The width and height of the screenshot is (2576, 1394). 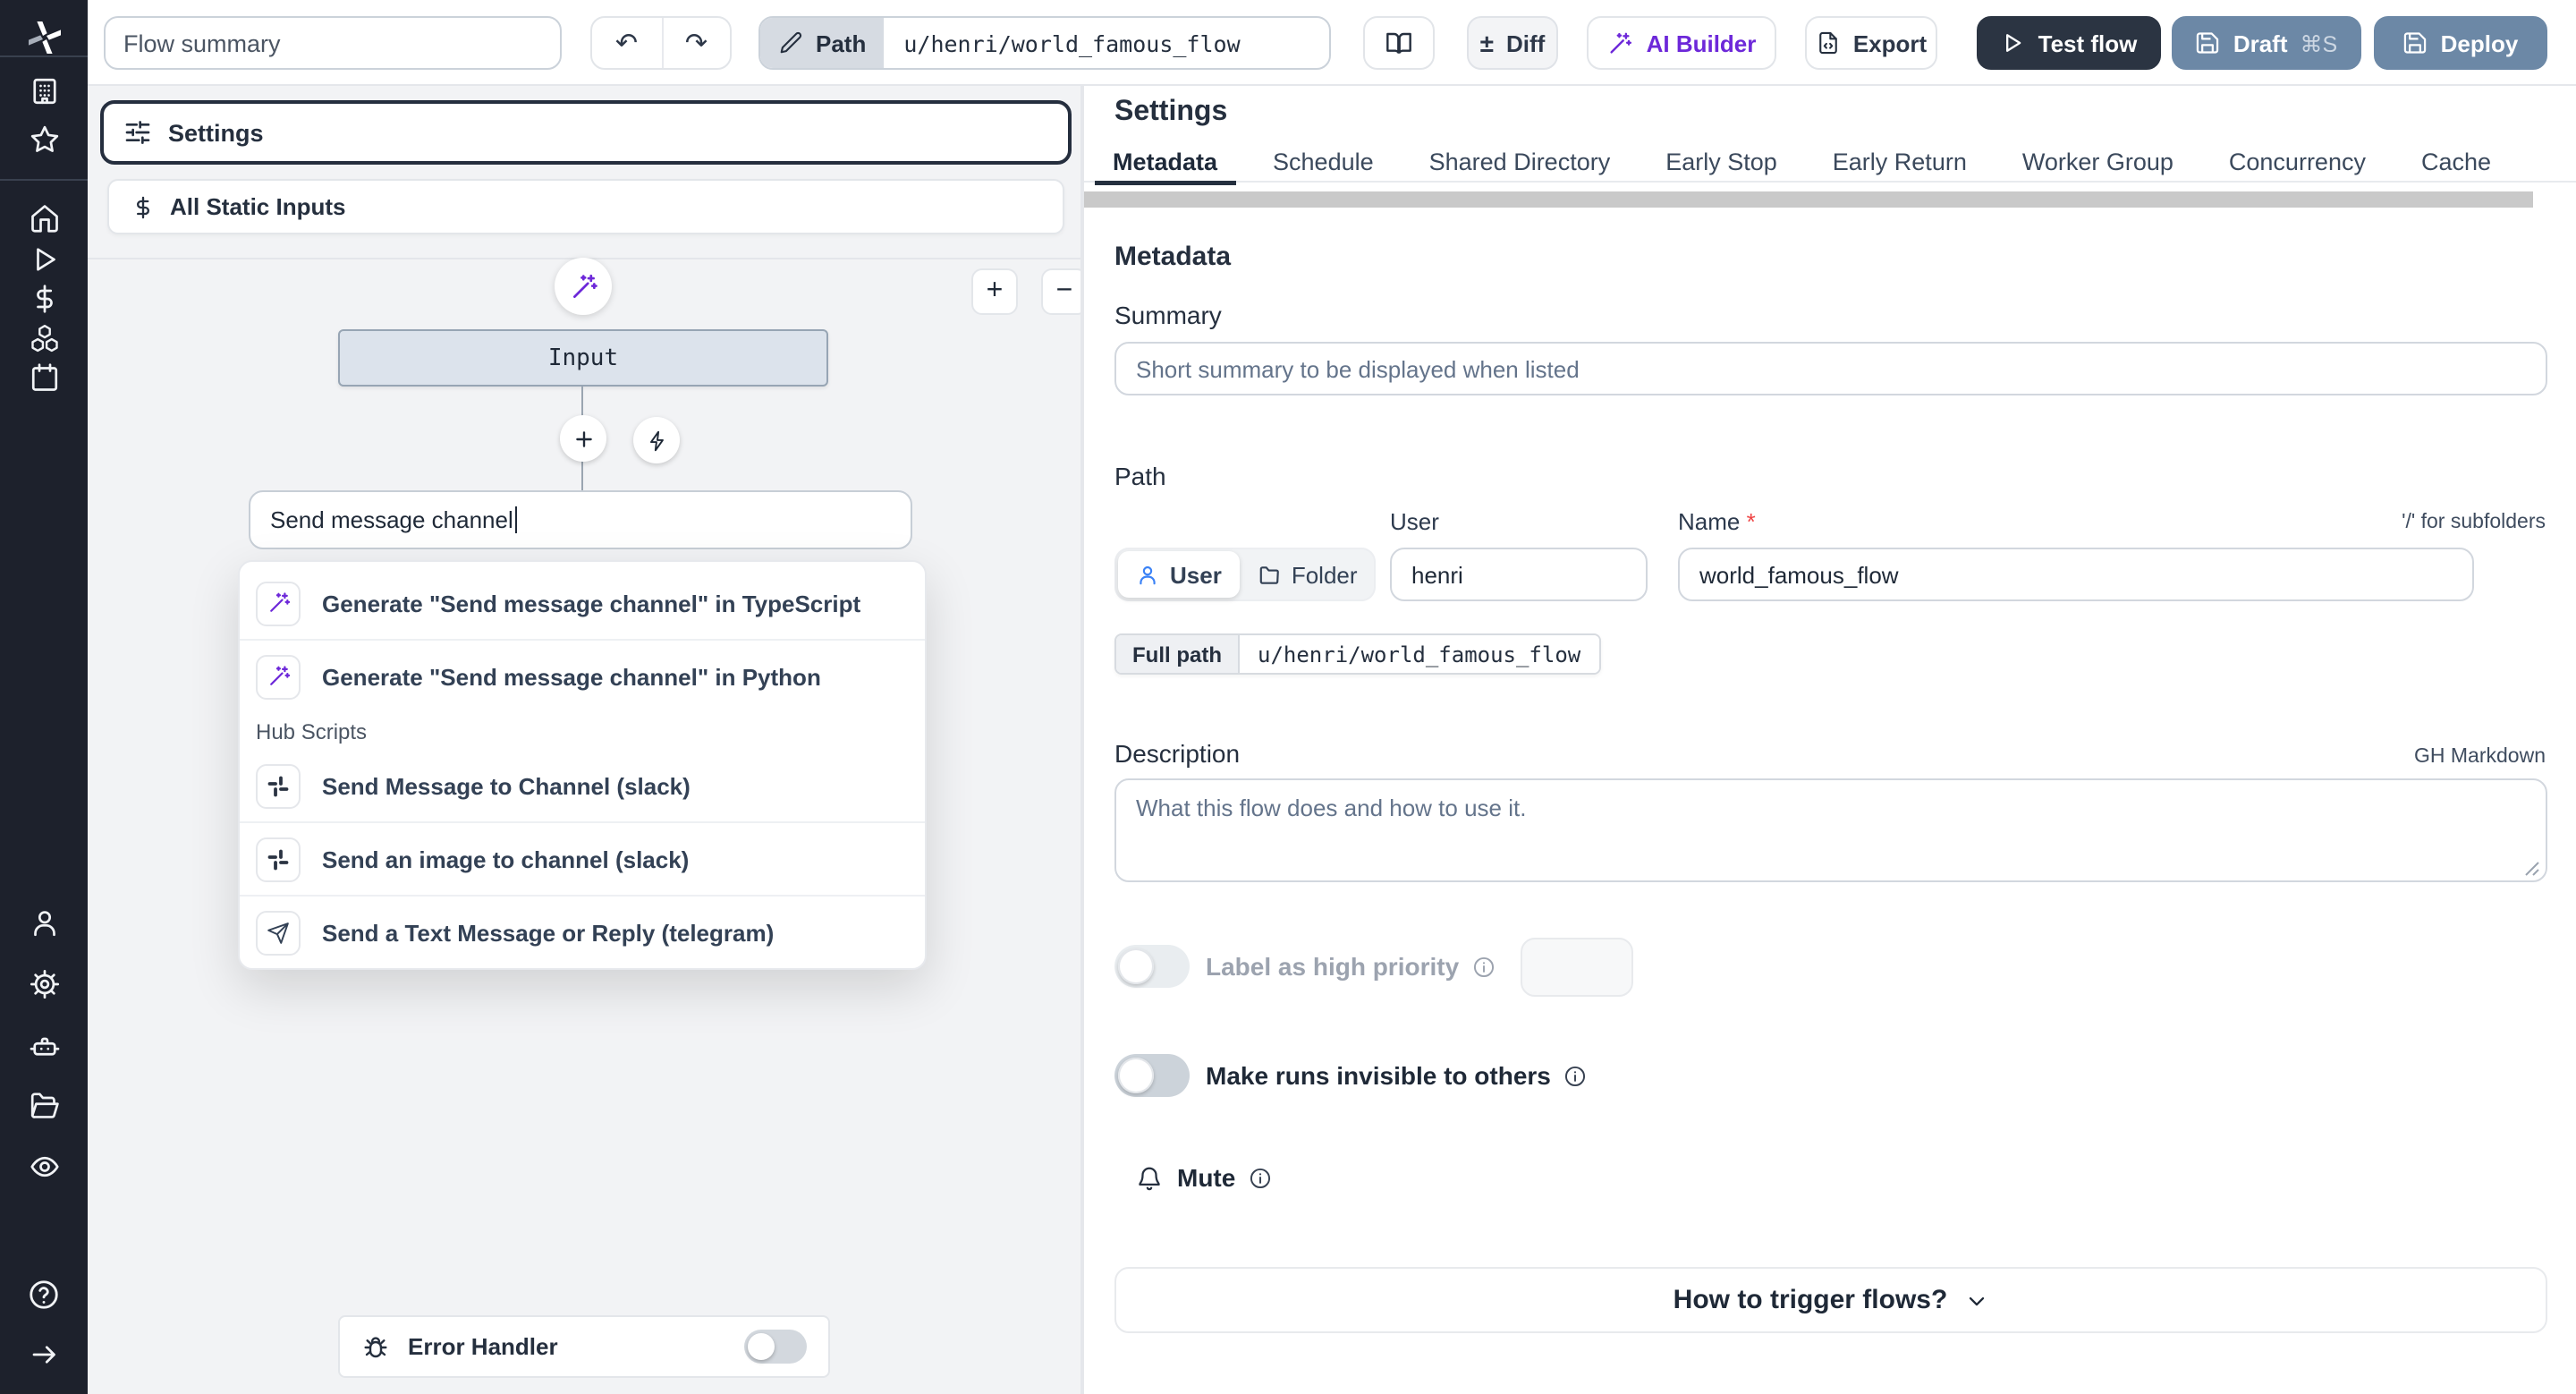 I want to click on summary-input, so click(x=1830, y=368).